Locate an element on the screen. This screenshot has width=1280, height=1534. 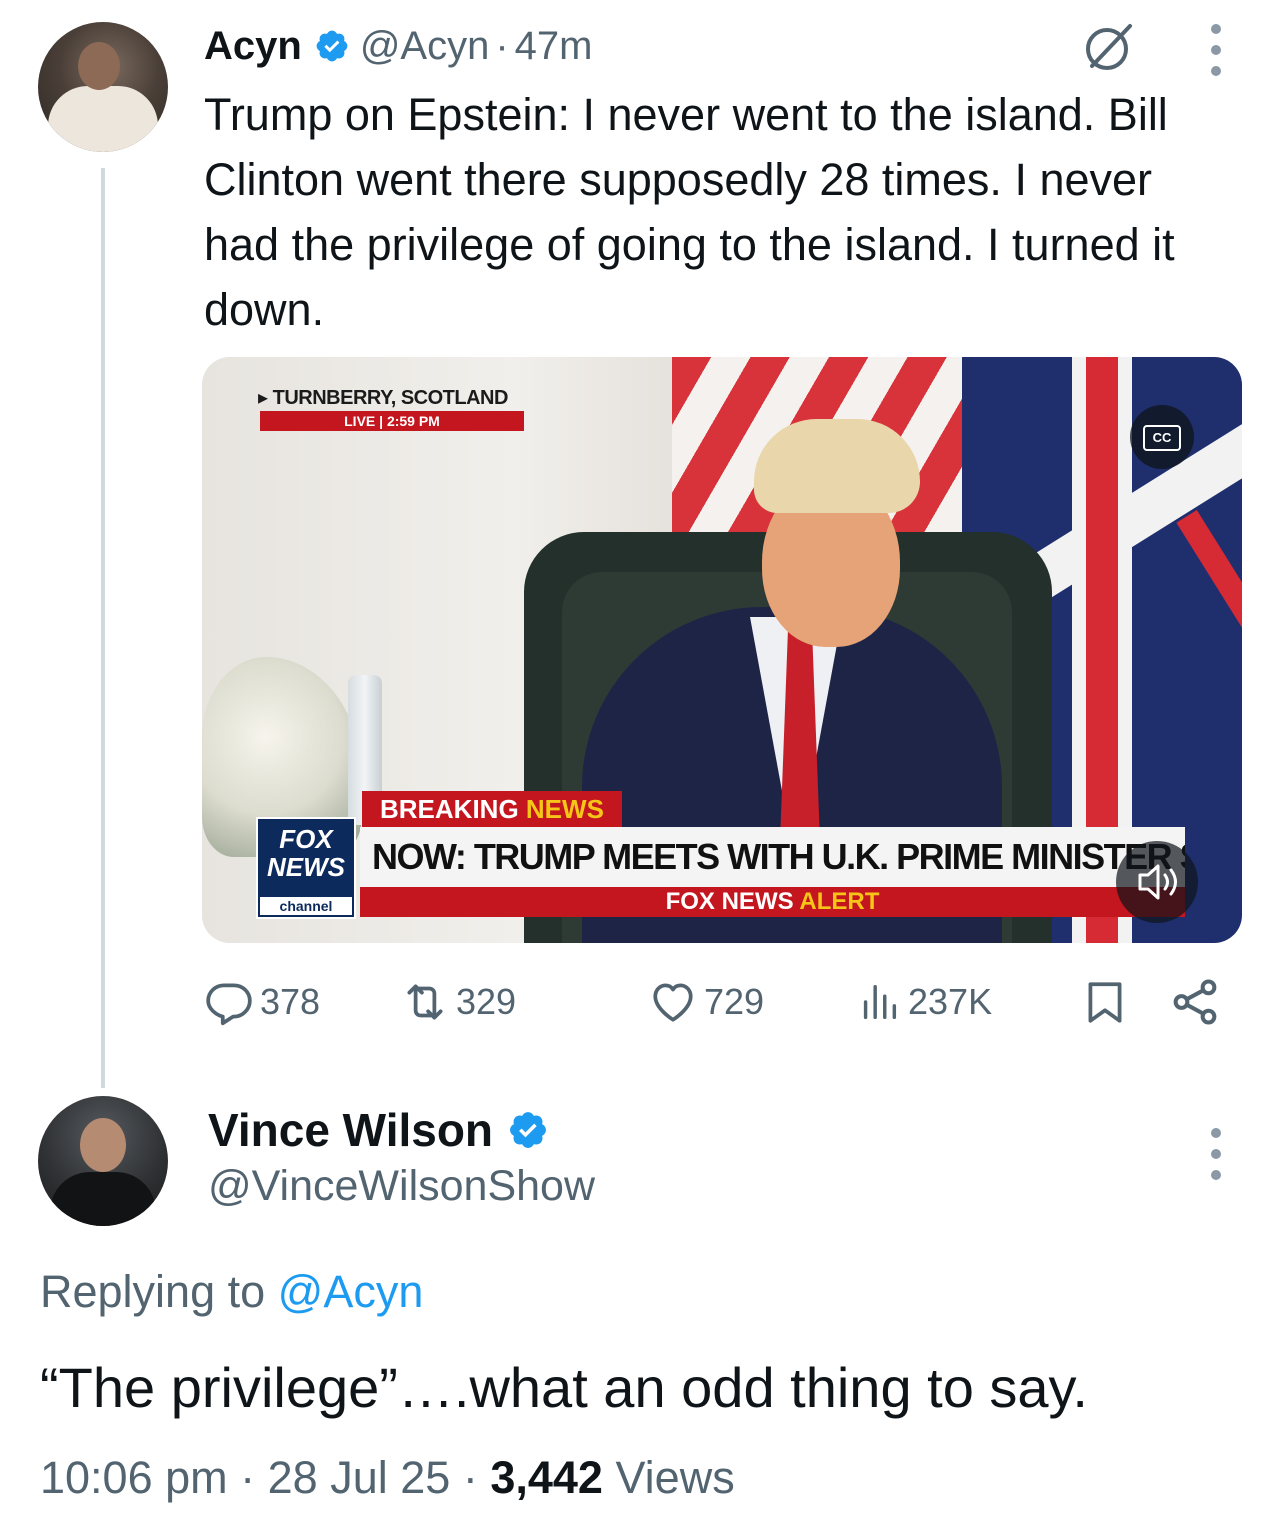
views-button: 237K is located at coordinates (924, 1002).